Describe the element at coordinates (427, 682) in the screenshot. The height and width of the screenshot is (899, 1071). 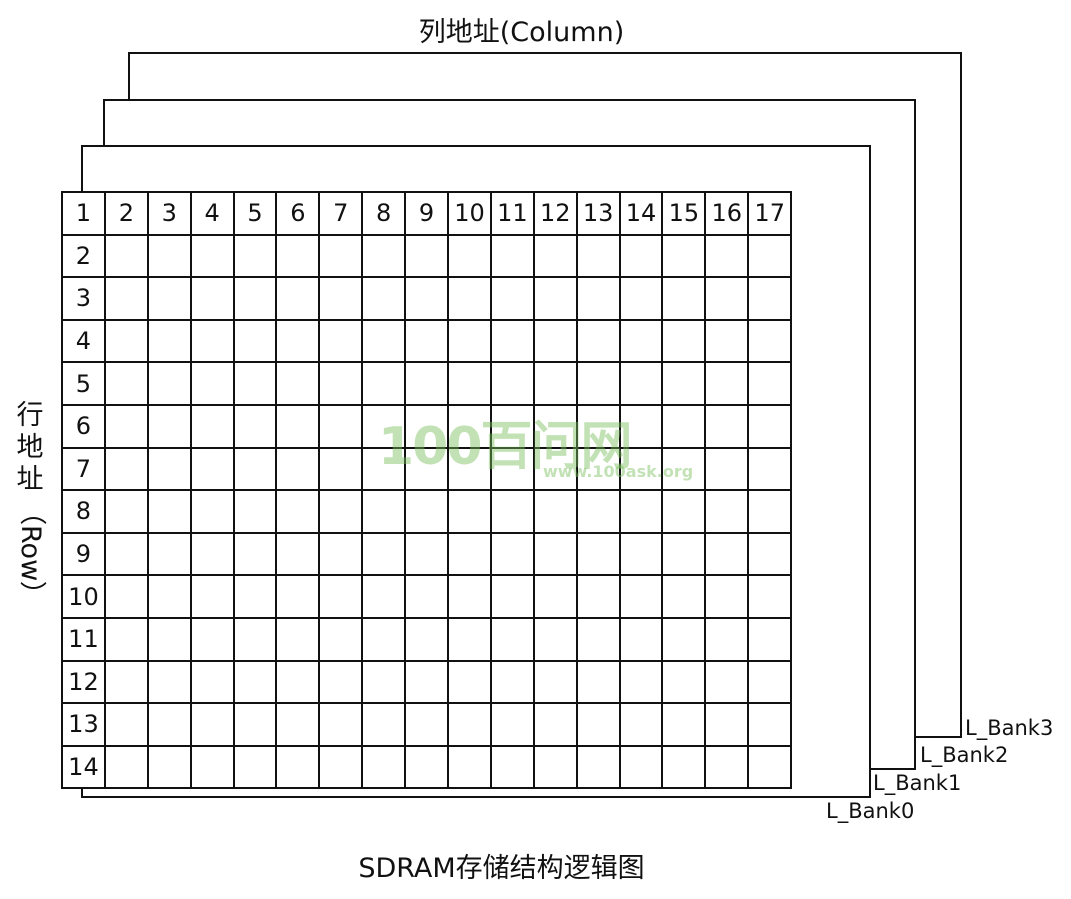
I see `grid-row: 12` at that location.